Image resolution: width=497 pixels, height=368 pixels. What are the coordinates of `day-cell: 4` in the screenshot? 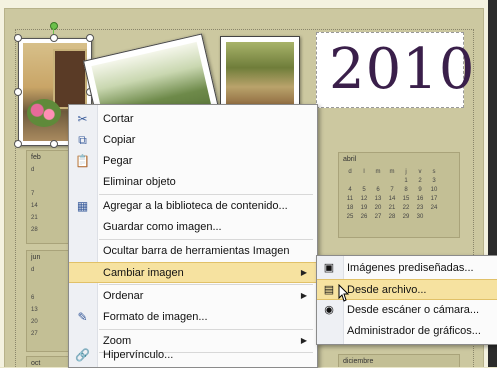 It's located at (350, 190).